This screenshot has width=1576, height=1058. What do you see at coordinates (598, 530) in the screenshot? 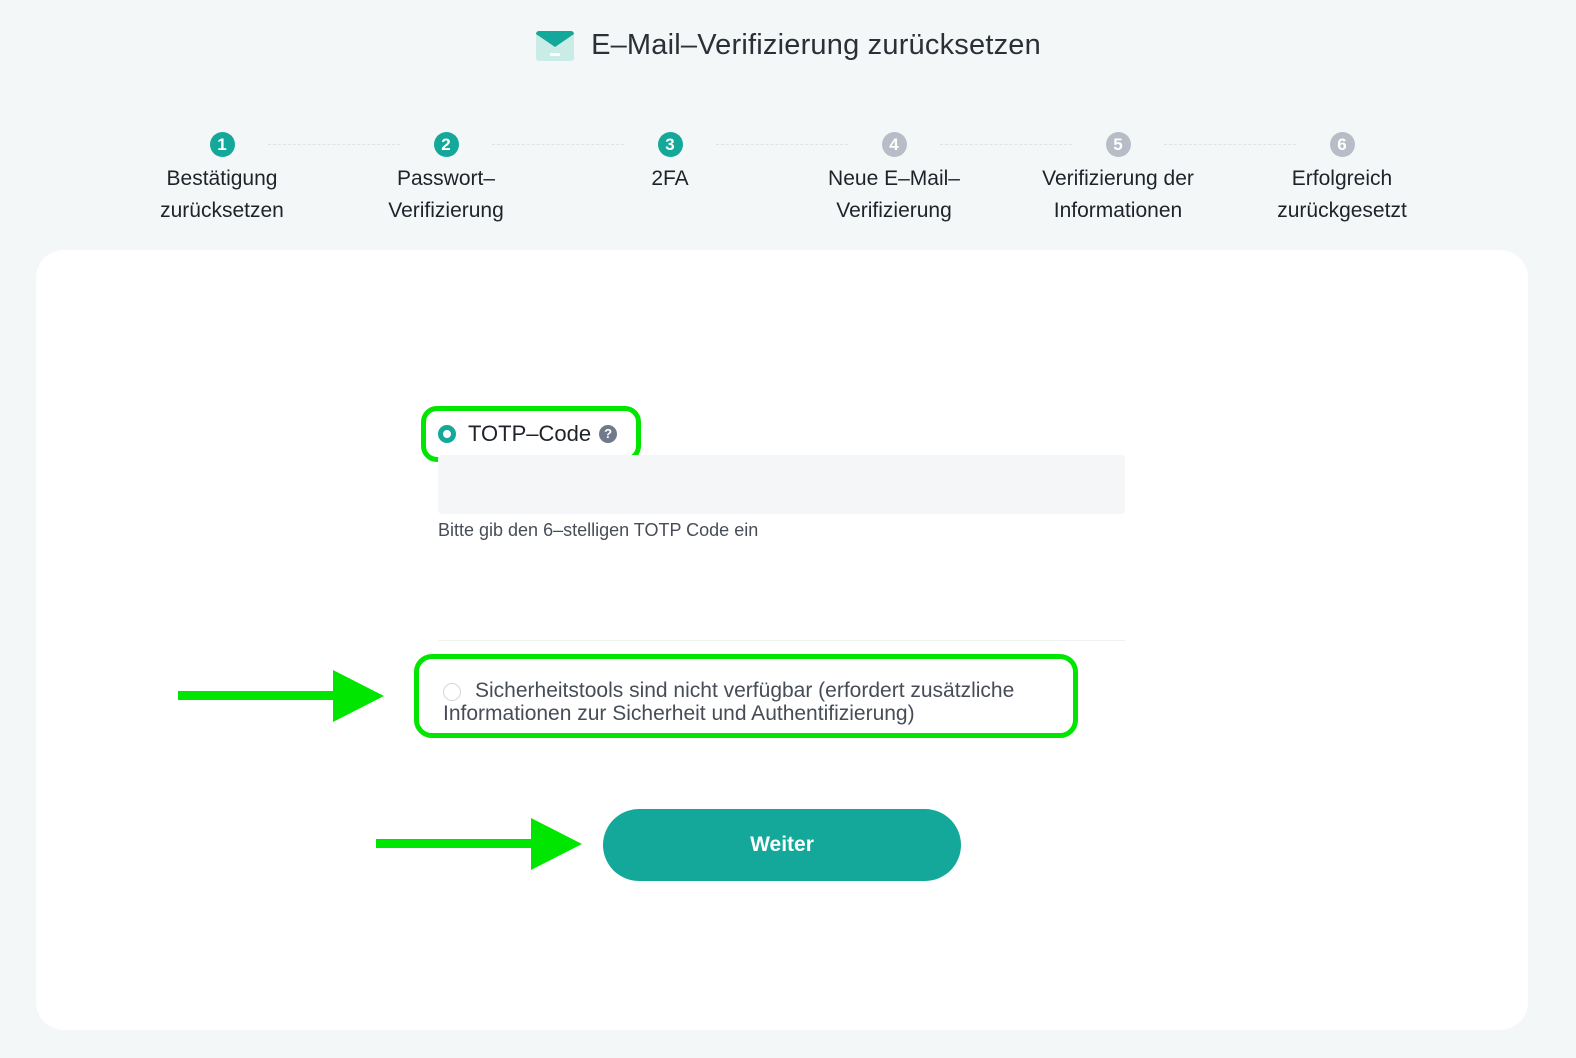
I see `totp-hint: Bitte gib den 6–stelligen TOTP Code ein` at bounding box center [598, 530].